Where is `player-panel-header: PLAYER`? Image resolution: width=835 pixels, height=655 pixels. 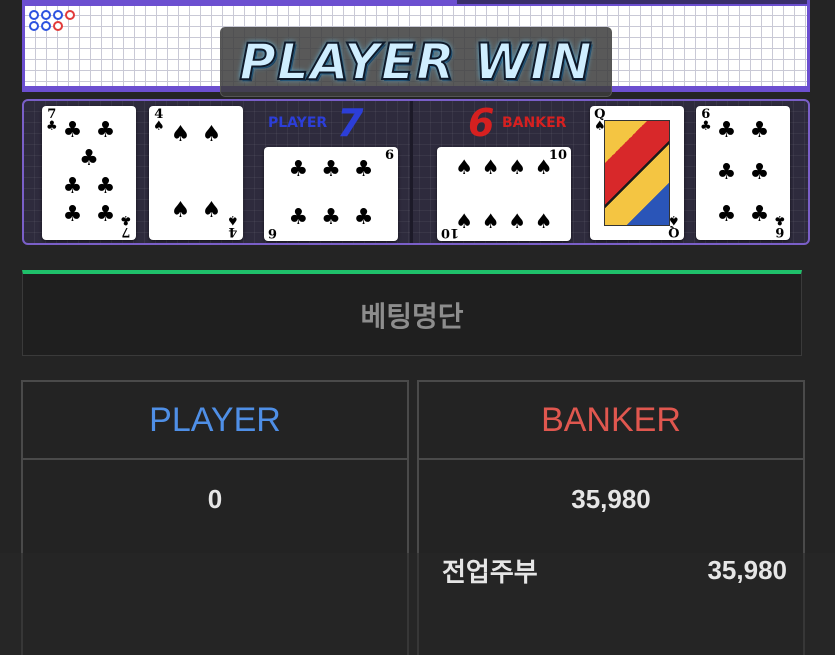
player-panel-header: PLAYER is located at coordinates (215, 421).